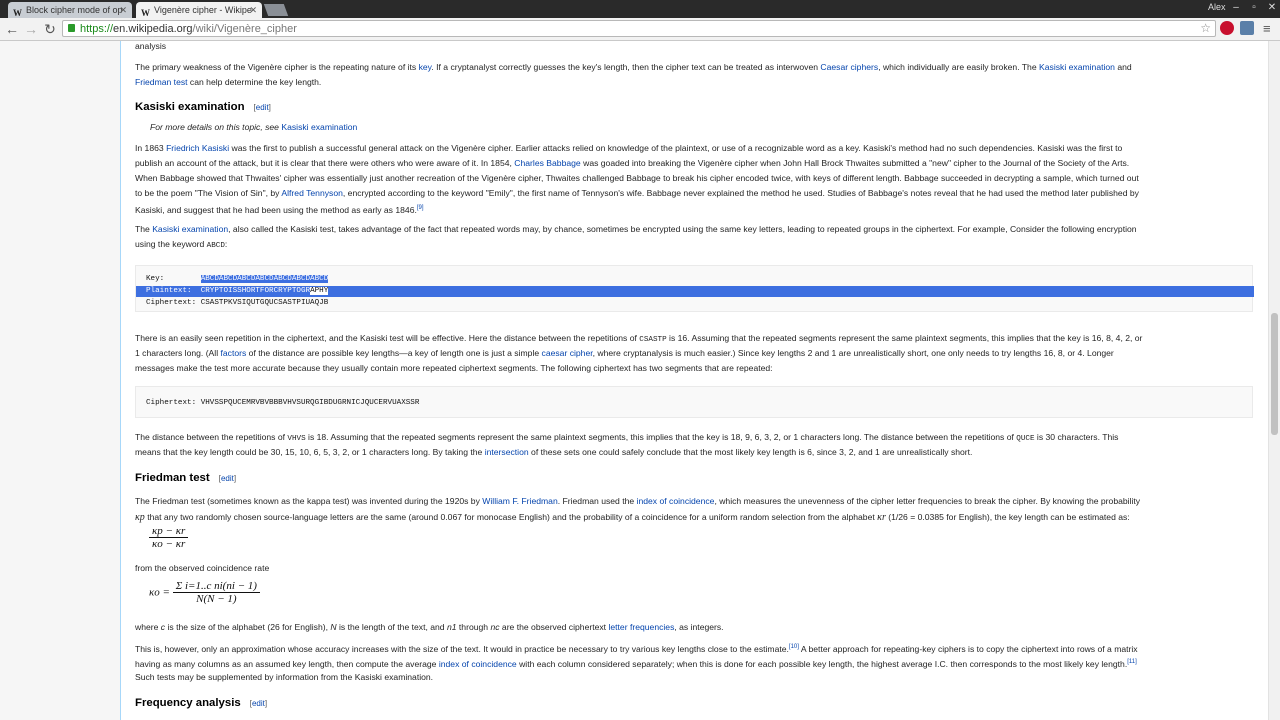 The width and height of the screenshot is (1280, 720). What do you see at coordinates (237, 303) in the screenshot?
I see `row-ciphertext: Ciphertext: CSASTPKVSIQUTGQUCSASTPIUAQJB` at bounding box center [237, 303].